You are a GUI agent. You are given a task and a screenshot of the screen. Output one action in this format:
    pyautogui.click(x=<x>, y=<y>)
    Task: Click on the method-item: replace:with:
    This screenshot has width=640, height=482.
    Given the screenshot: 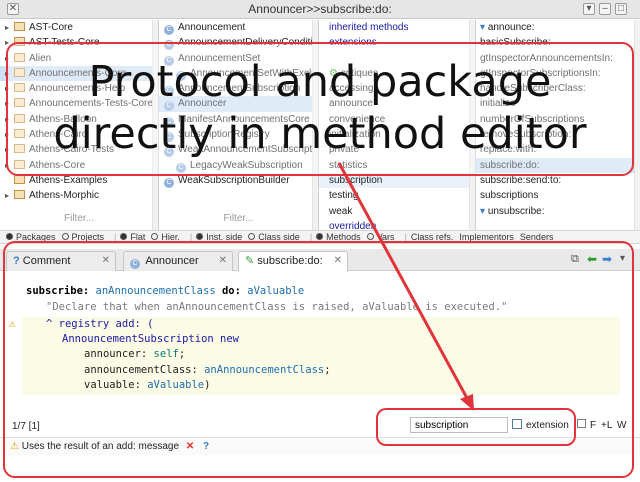 What is the action you would take?
    pyautogui.click(x=558, y=149)
    